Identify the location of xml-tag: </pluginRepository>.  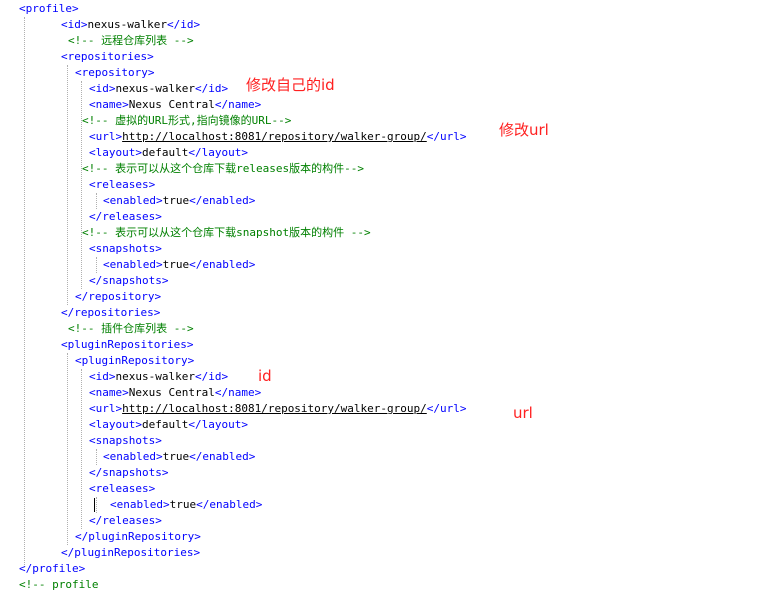
(138, 536).